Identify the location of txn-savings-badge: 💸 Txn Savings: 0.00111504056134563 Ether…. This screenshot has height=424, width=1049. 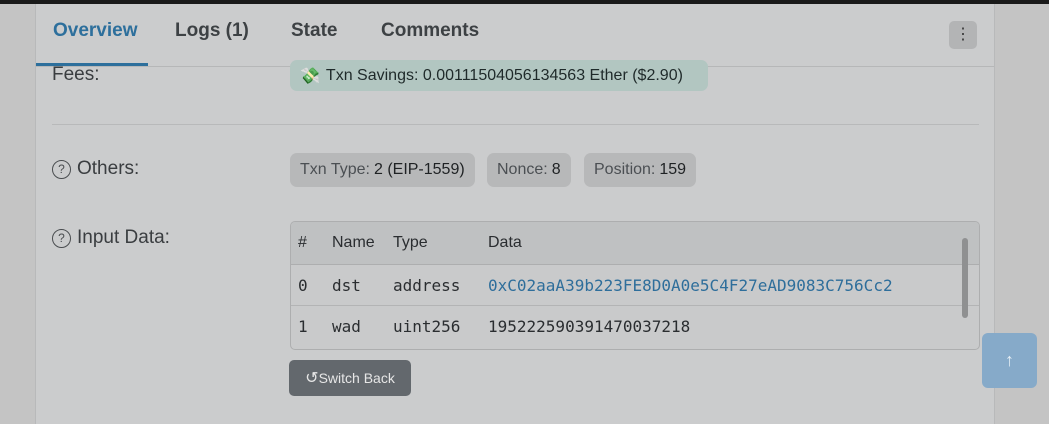
(499, 75).